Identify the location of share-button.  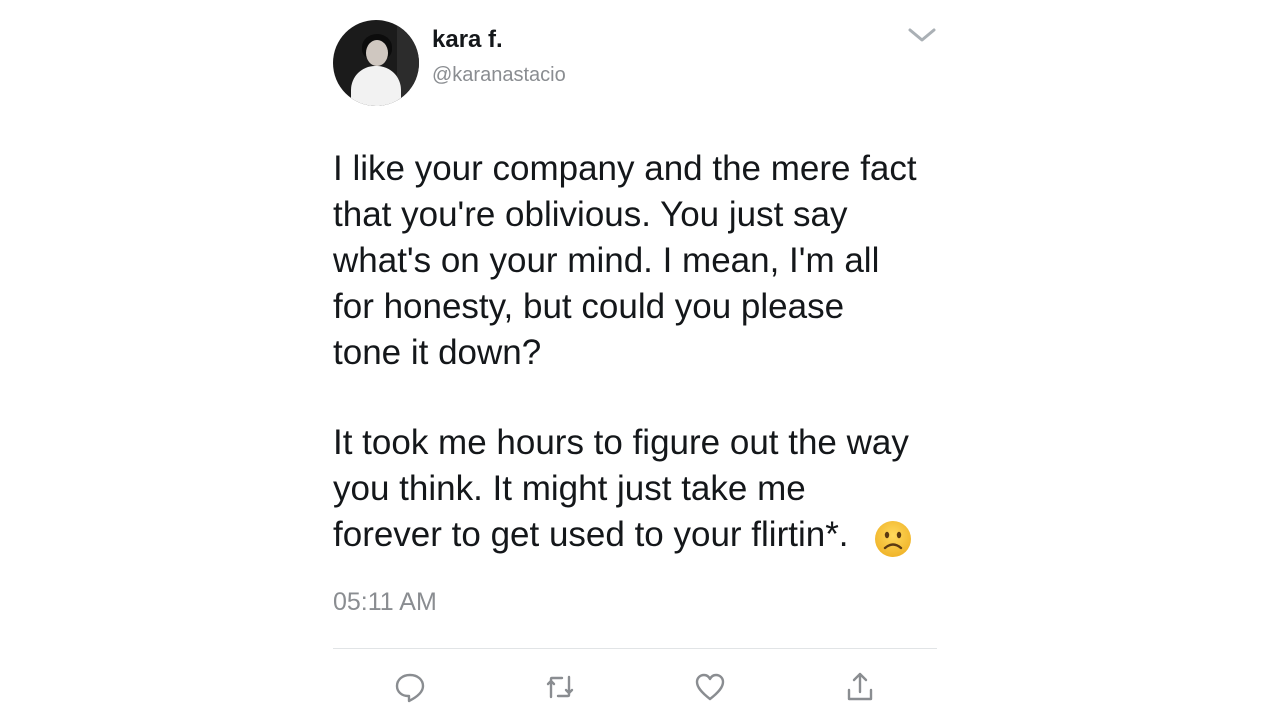
(860, 687).